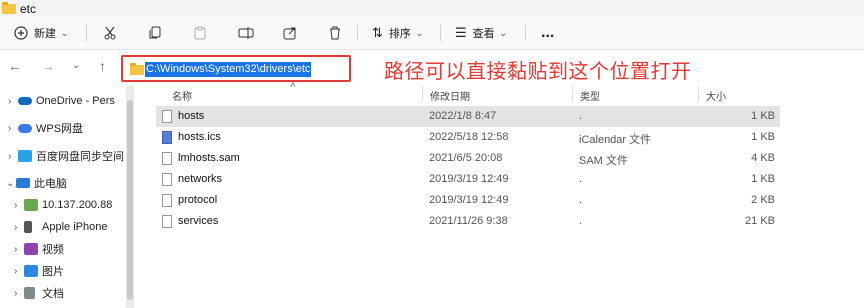 The image size is (864, 308). I want to click on up-arrow-icon: ↑, so click(102, 66).